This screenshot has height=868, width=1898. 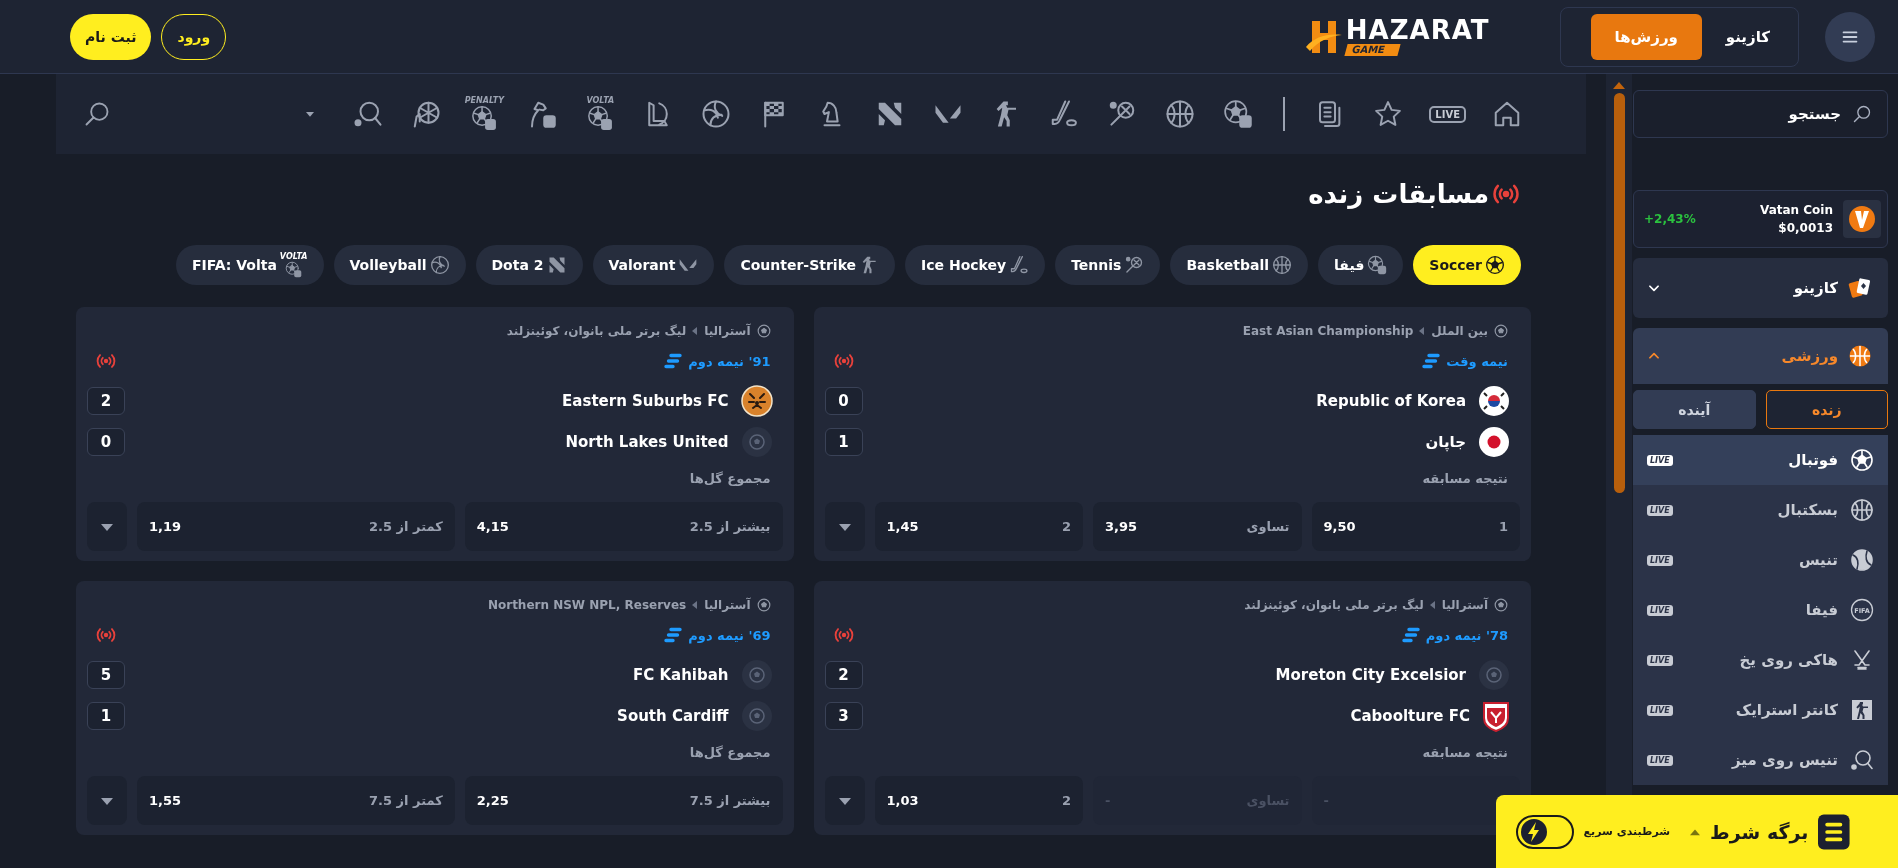 I want to click on sport-label: هاکی روی یخ, so click(x=1788, y=660).